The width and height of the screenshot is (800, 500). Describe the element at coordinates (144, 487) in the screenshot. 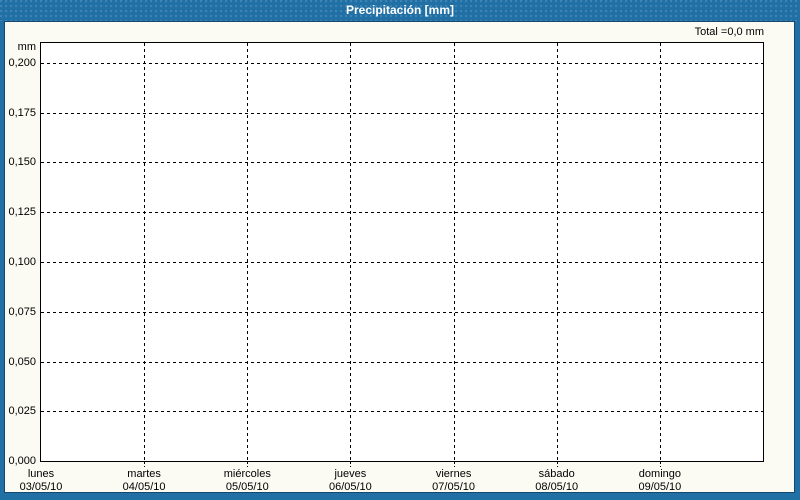

I see `date-label: 04/05/10` at that location.